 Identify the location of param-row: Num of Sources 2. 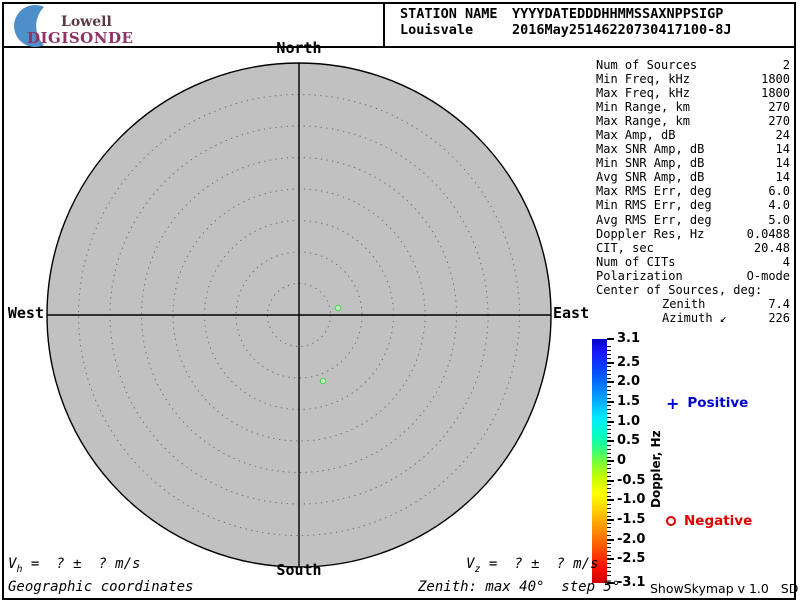
(693, 65).